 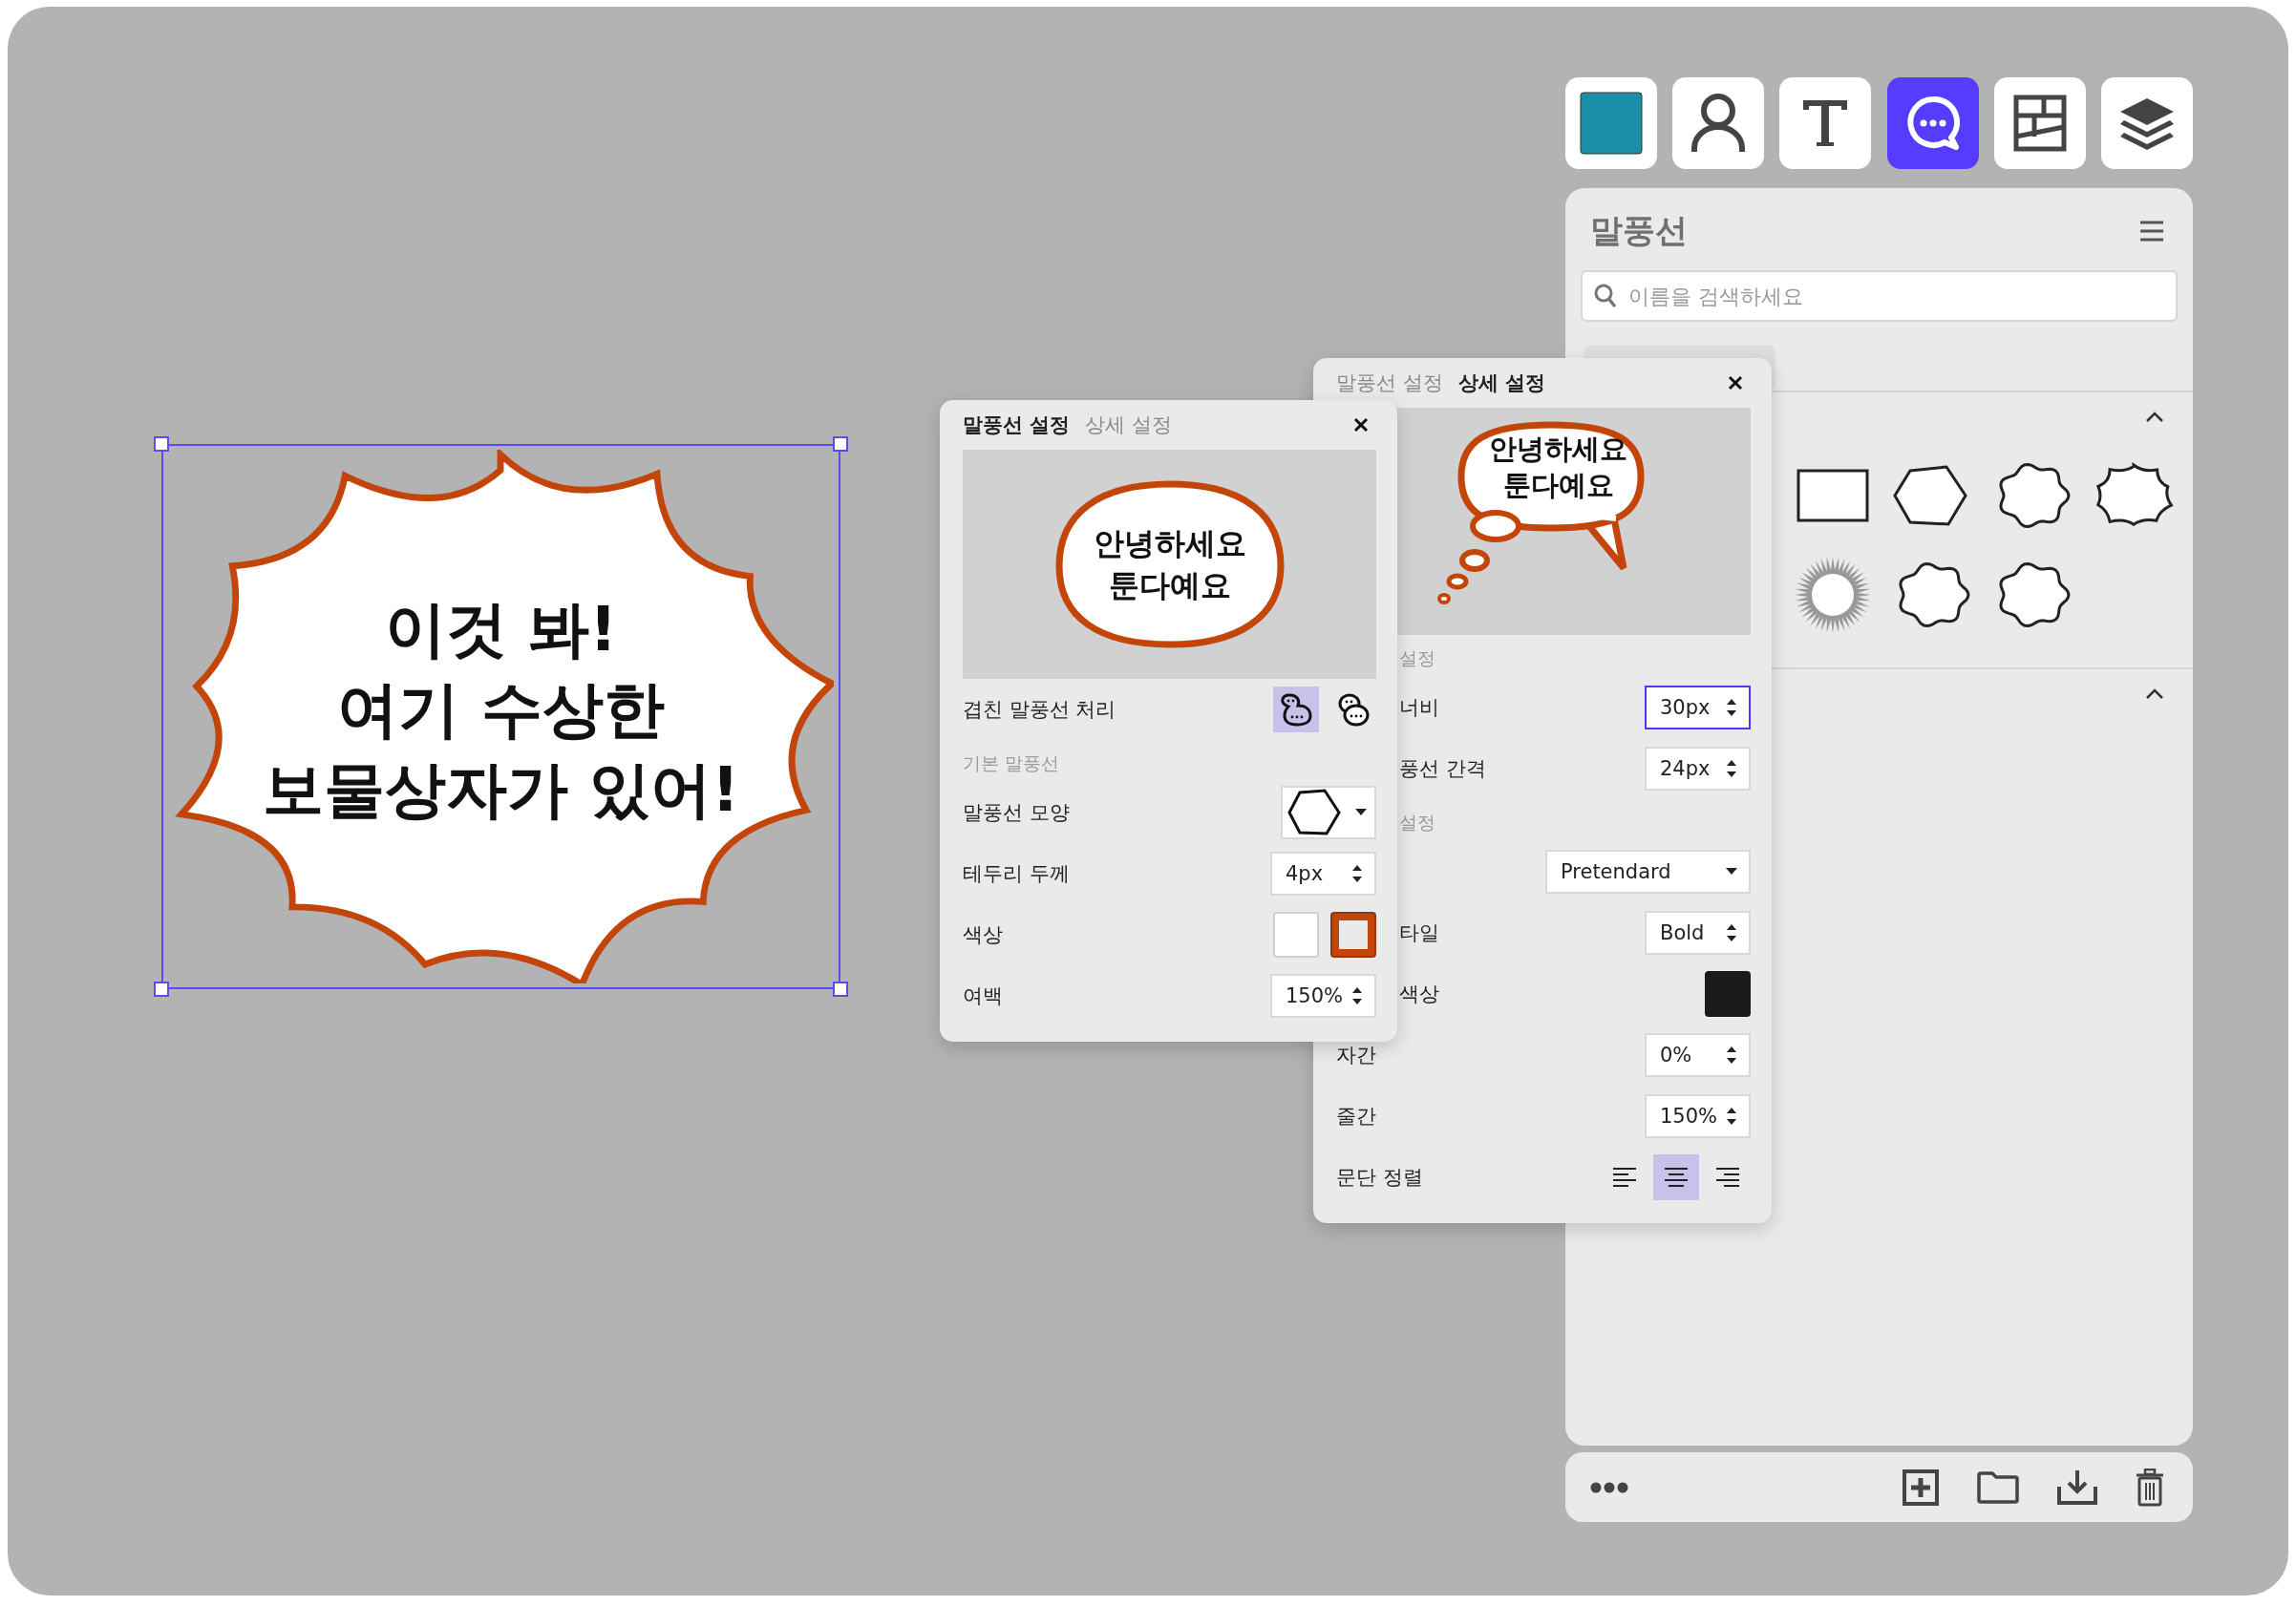 What do you see at coordinates (1727, 1177) in the screenshot?
I see `align-right-icon` at bounding box center [1727, 1177].